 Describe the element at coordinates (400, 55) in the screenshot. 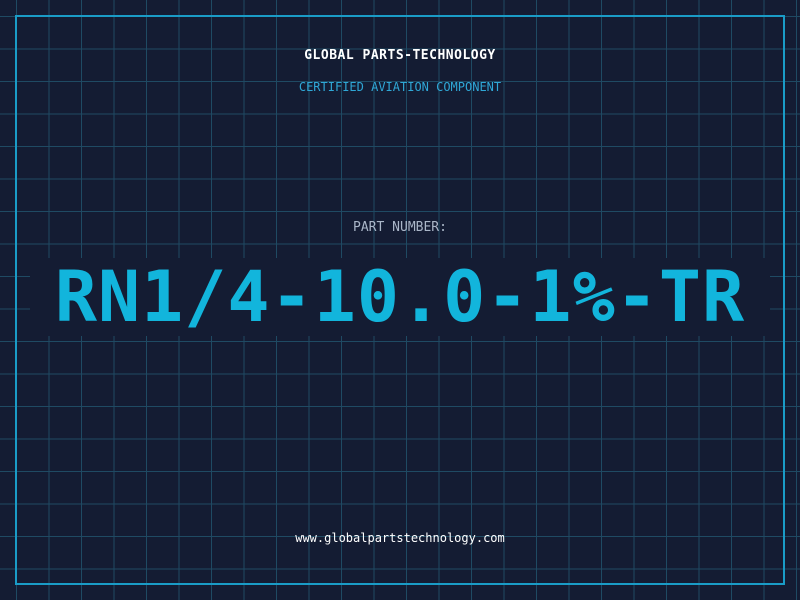

I see `company-name: GLOBAL PARTS-TECHNOLOGY` at that location.